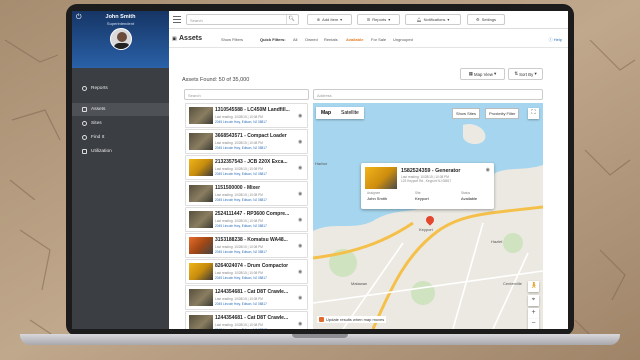 The image size is (640, 360). What do you see at coordinates (321, 319) in the screenshot?
I see `checkbox-icon` at bounding box center [321, 319].